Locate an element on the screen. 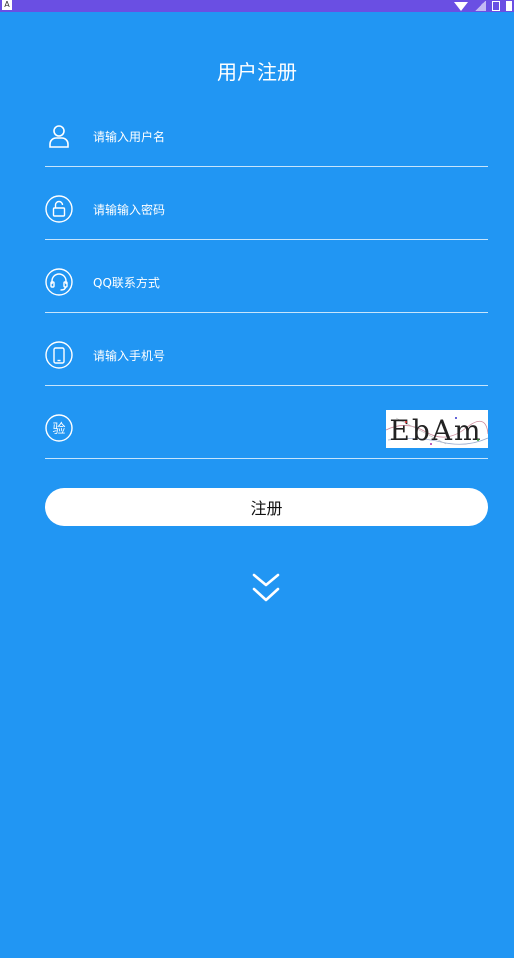  phone-field-row is located at coordinates (266, 363).